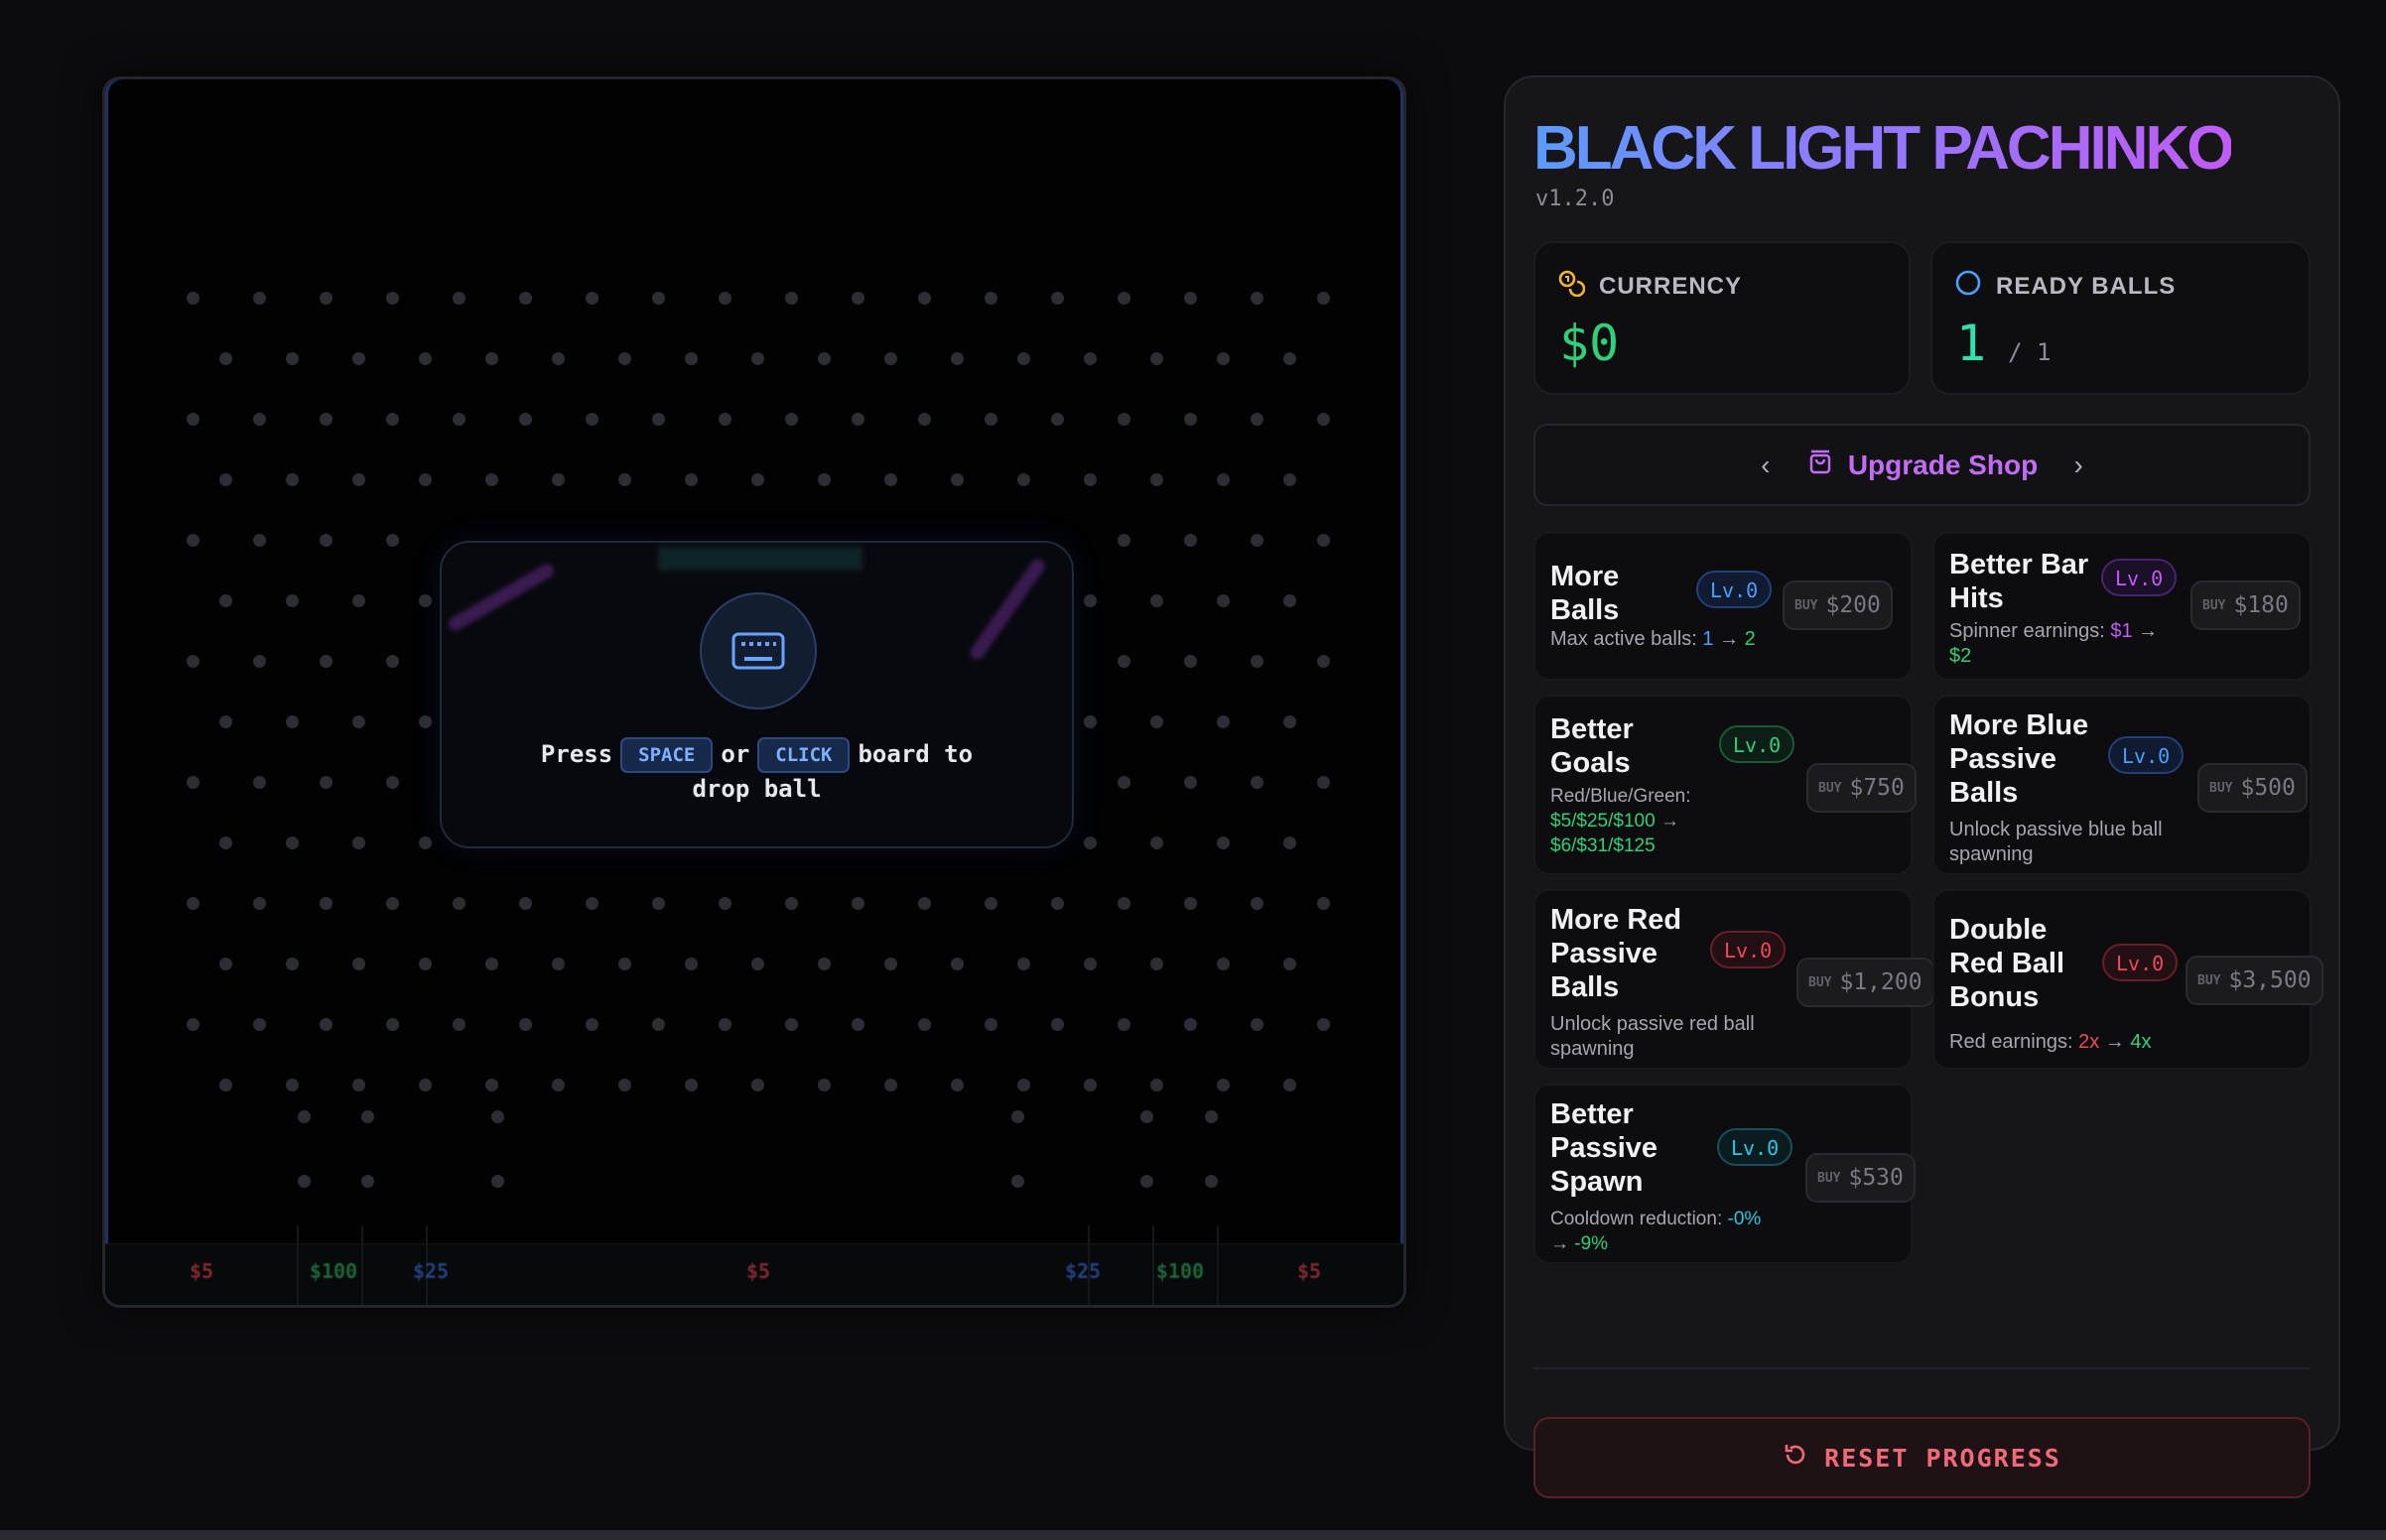 Image resolution: width=2386 pixels, height=1540 pixels. What do you see at coordinates (1795, 1458) in the screenshot?
I see `reset-icon` at bounding box center [1795, 1458].